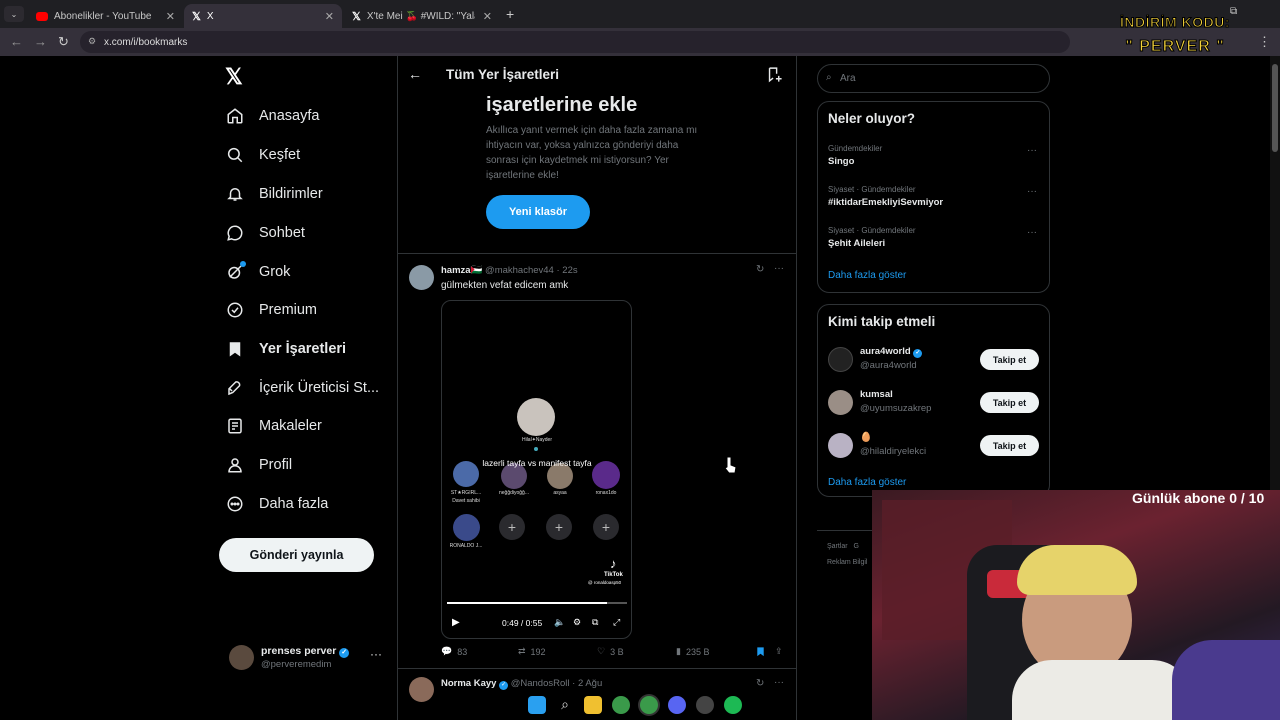  Describe the element at coordinates (532, 651) in the screenshot. I see `repost-button: ⇄ 192` at that location.